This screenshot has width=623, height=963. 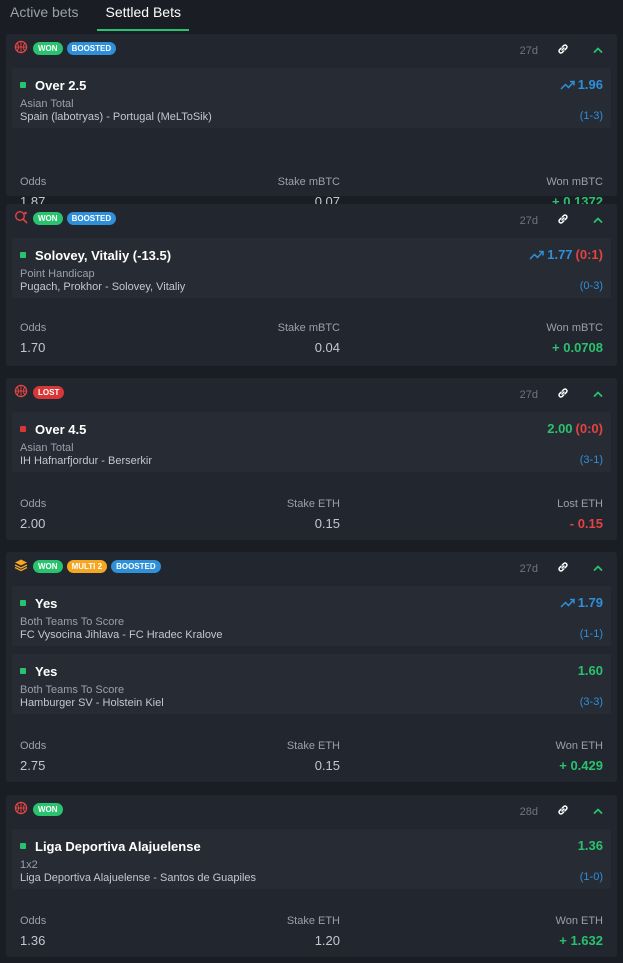 What do you see at coordinates (33, 921) in the screenshot?
I see `odds-label: Odds` at bounding box center [33, 921].